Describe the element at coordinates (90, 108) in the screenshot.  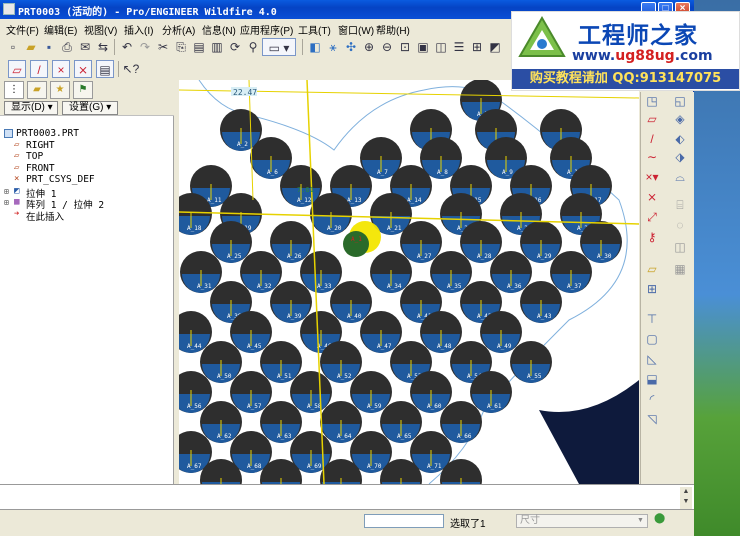
I see `settings-dropdown: 设置(G) ▾` at that location.